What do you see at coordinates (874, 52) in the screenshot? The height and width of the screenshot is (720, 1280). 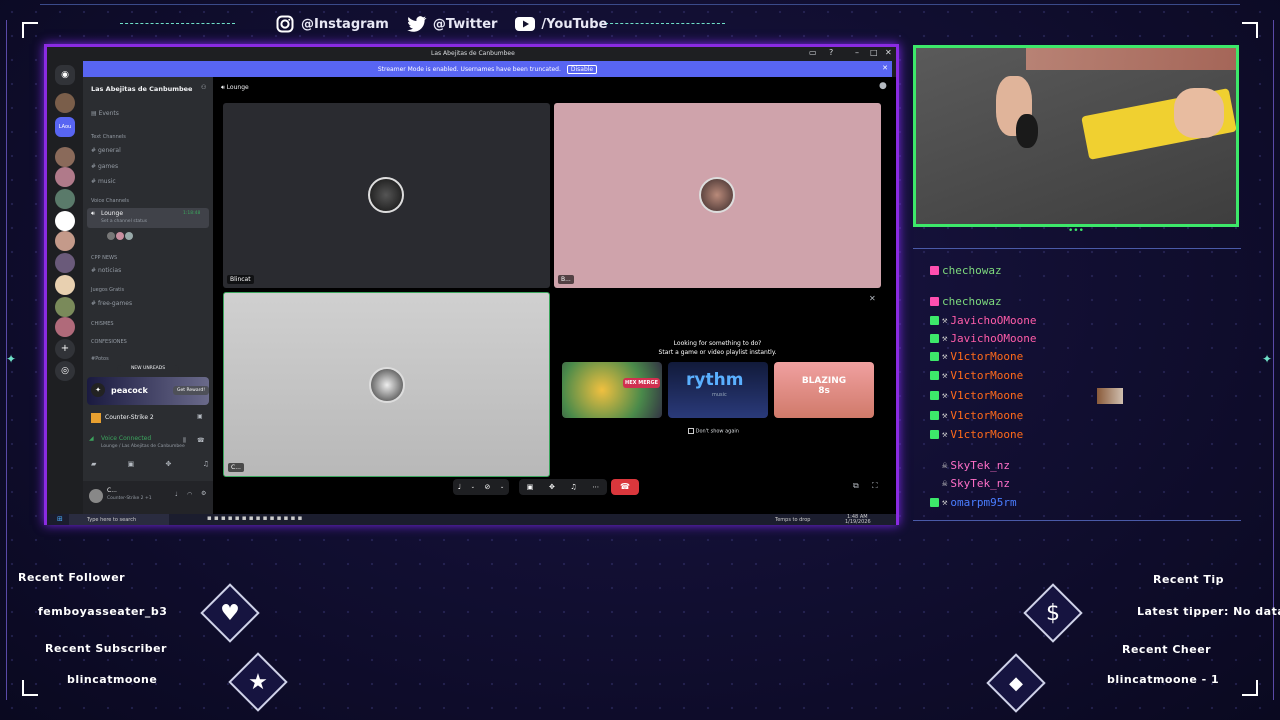 I see `maximize-icon: □` at bounding box center [874, 52].